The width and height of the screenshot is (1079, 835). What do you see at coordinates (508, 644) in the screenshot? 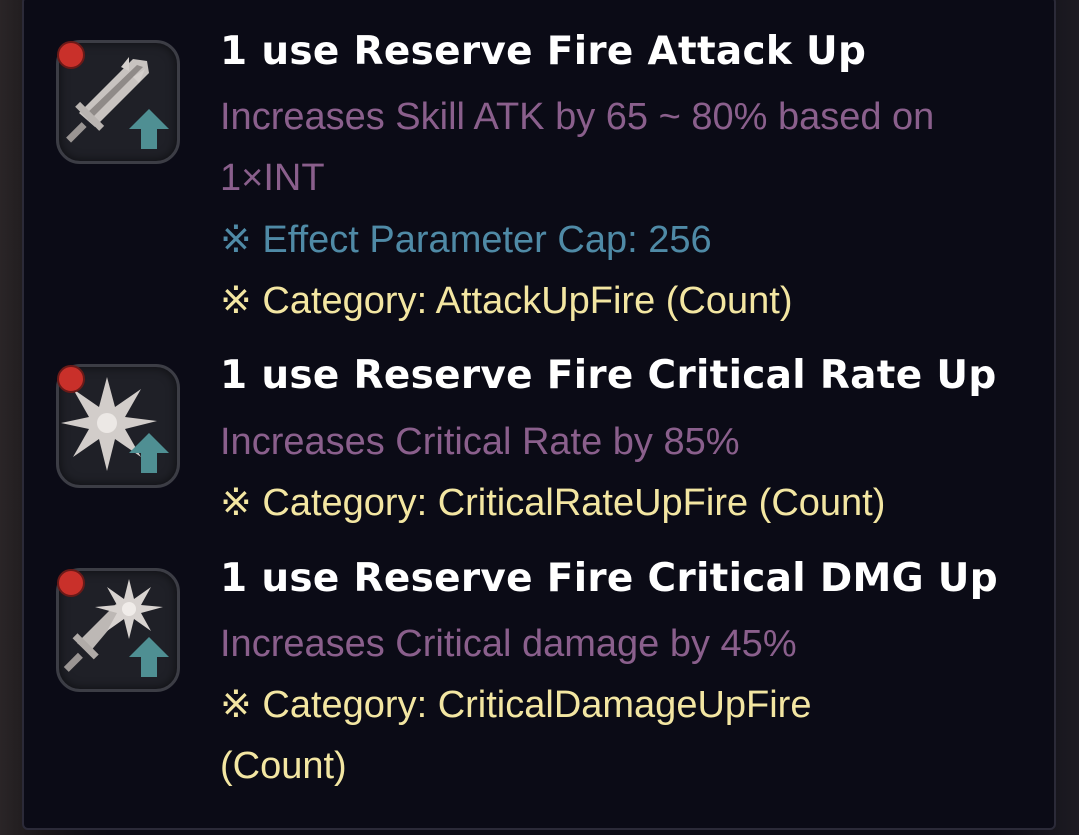
I see `effect-description-line: Increases Critical damage by 45%` at bounding box center [508, 644].